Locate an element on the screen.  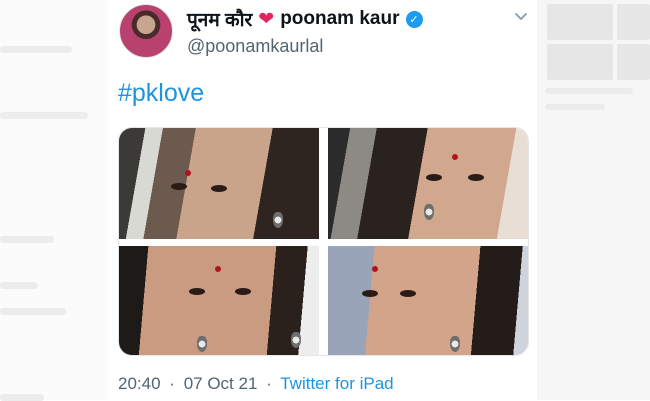
tweet-time: 20:40 is located at coordinates (139, 383).